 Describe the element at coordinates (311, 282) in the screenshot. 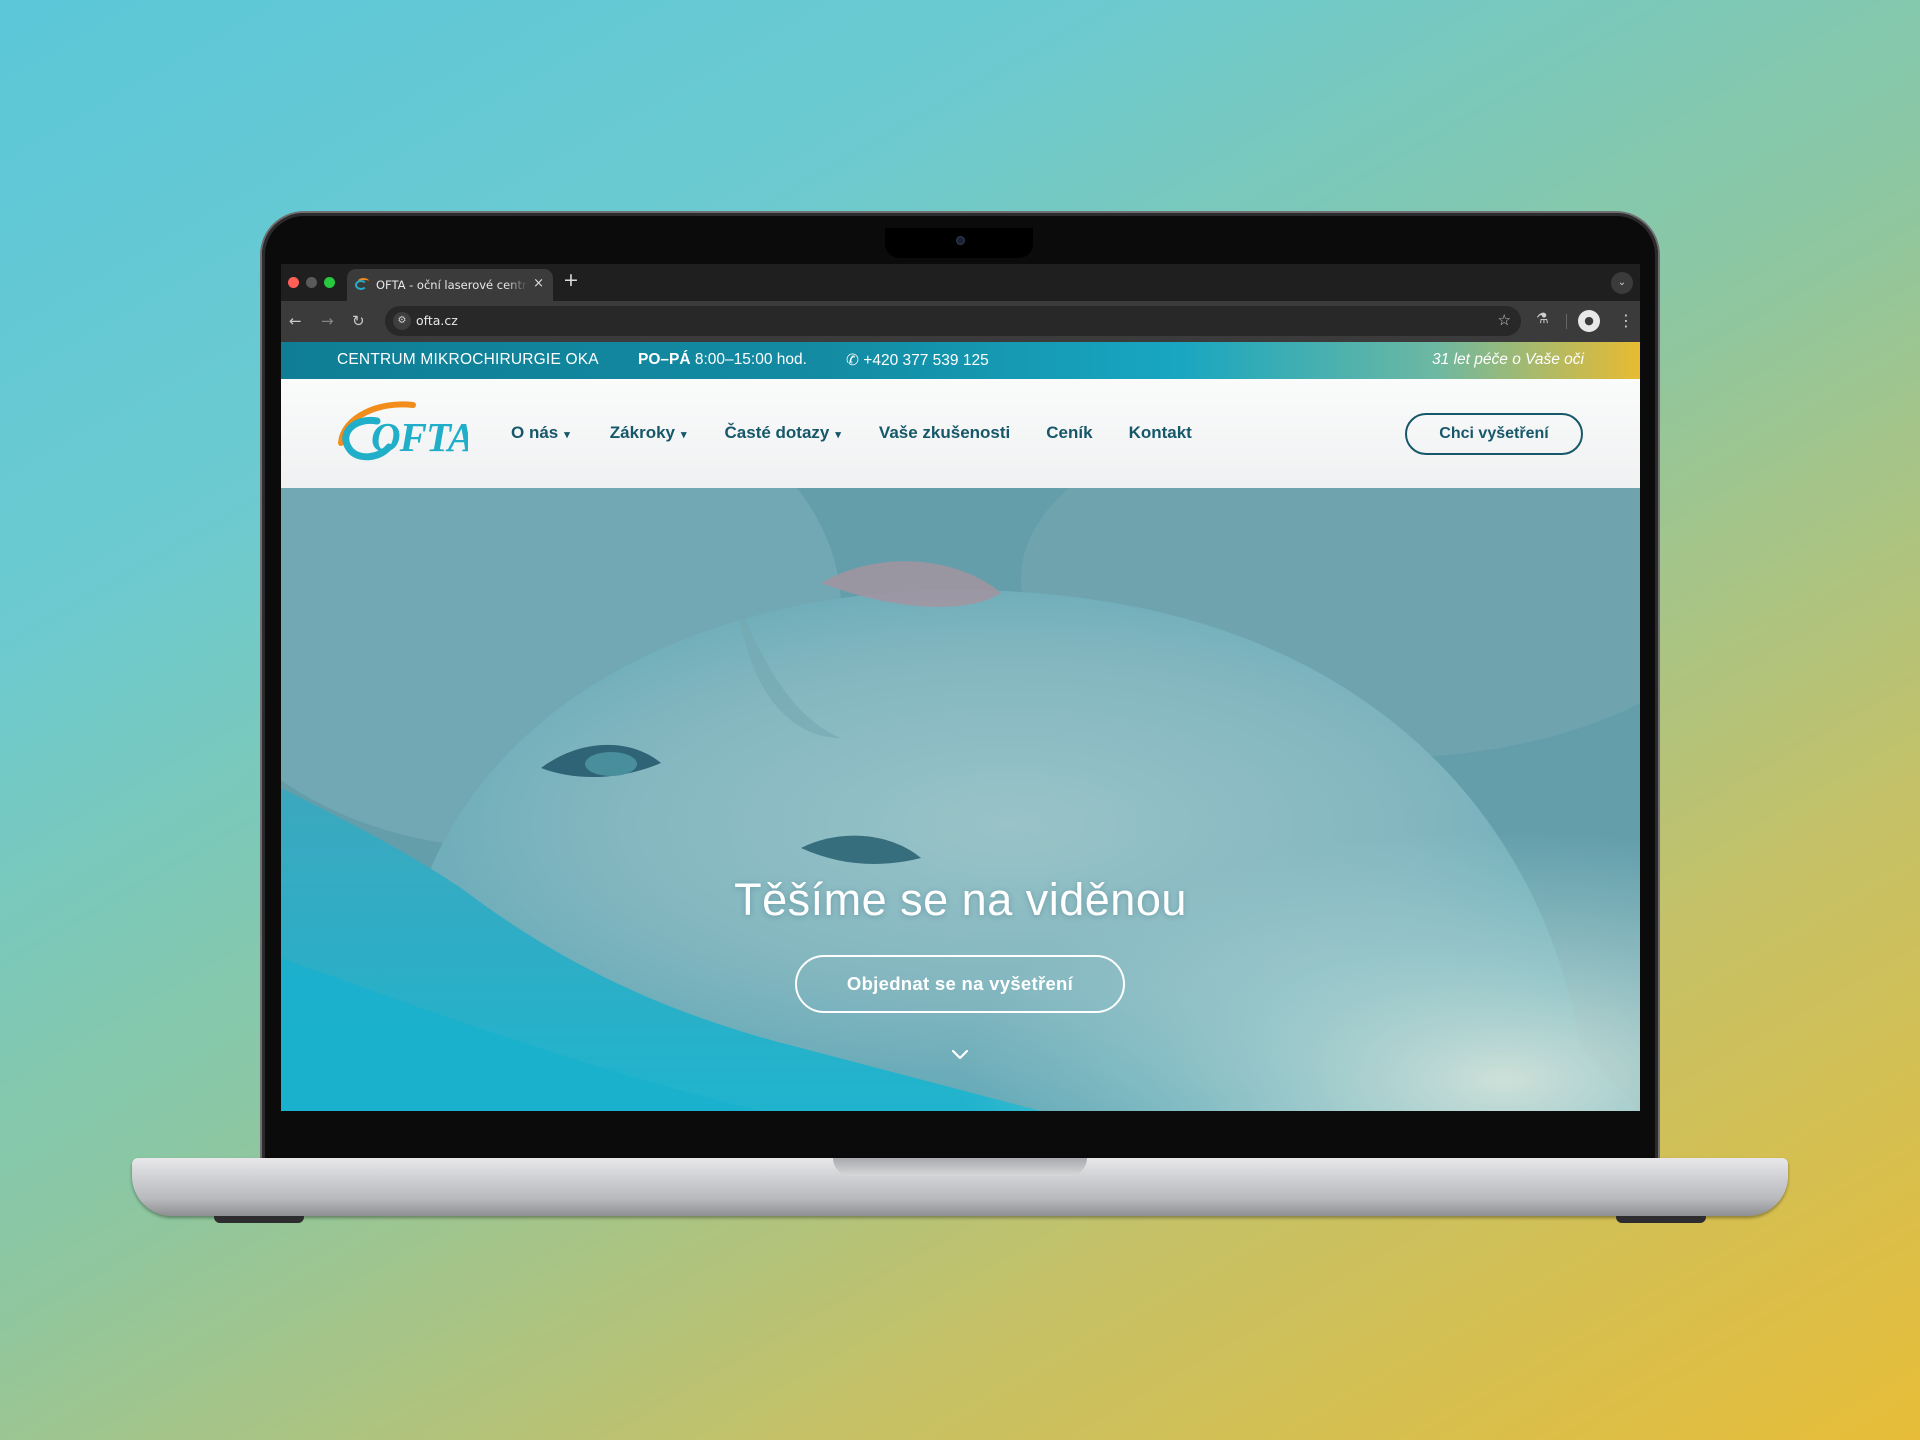

I see `window-minimize-button` at that location.